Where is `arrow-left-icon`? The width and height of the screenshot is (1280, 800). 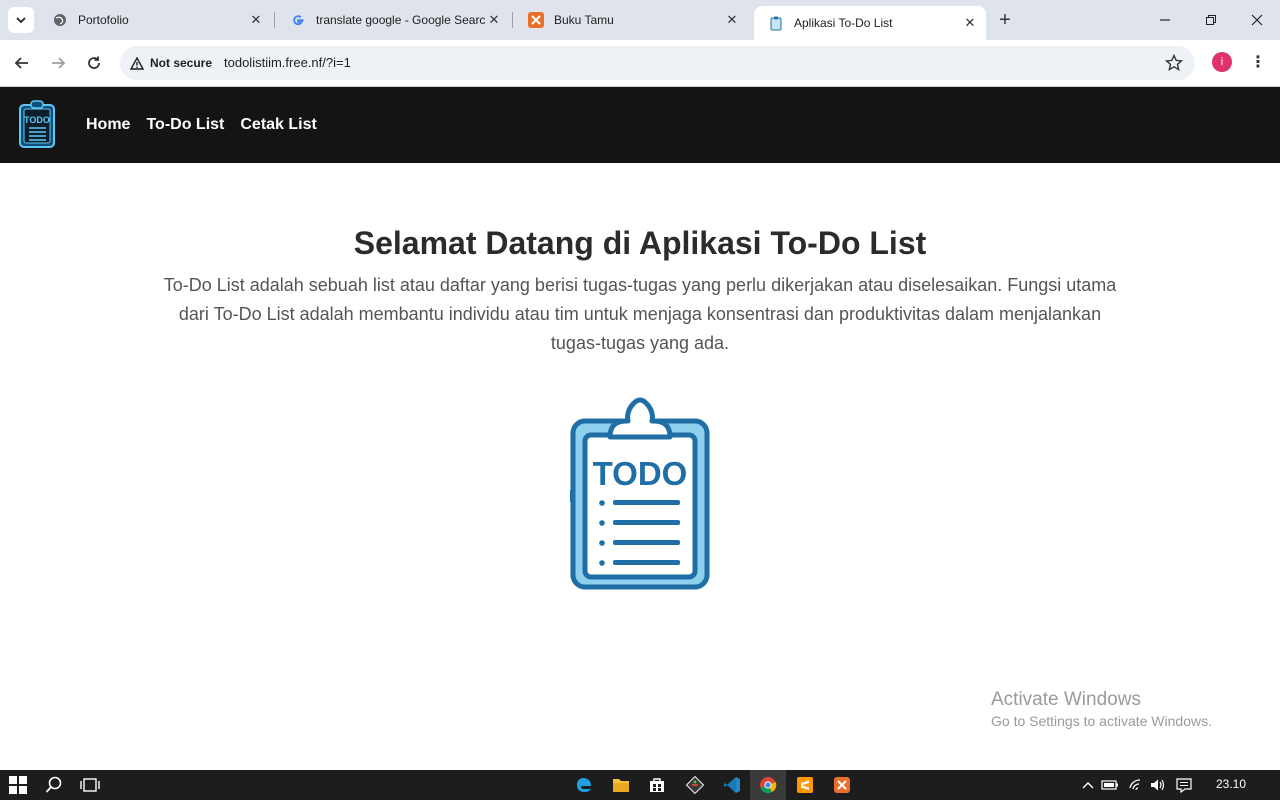
arrow-left-icon is located at coordinates (21, 63).